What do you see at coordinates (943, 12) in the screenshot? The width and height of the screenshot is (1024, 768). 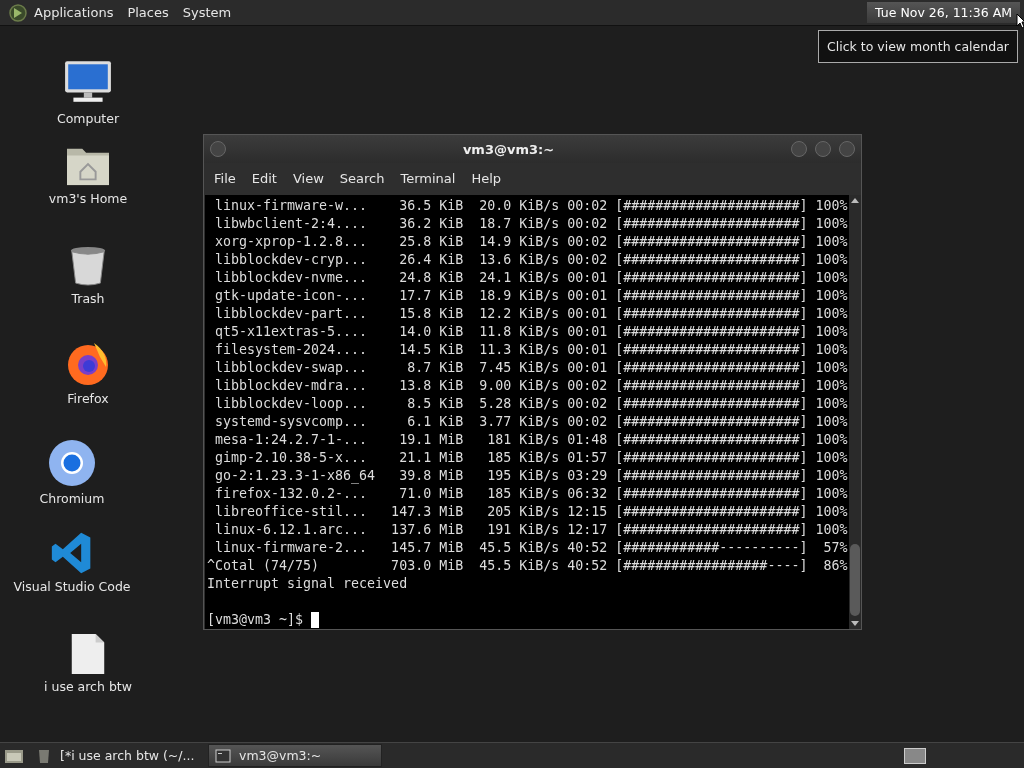 I see `clock: Tue Nov 26, 11:36 AM` at bounding box center [943, 12].